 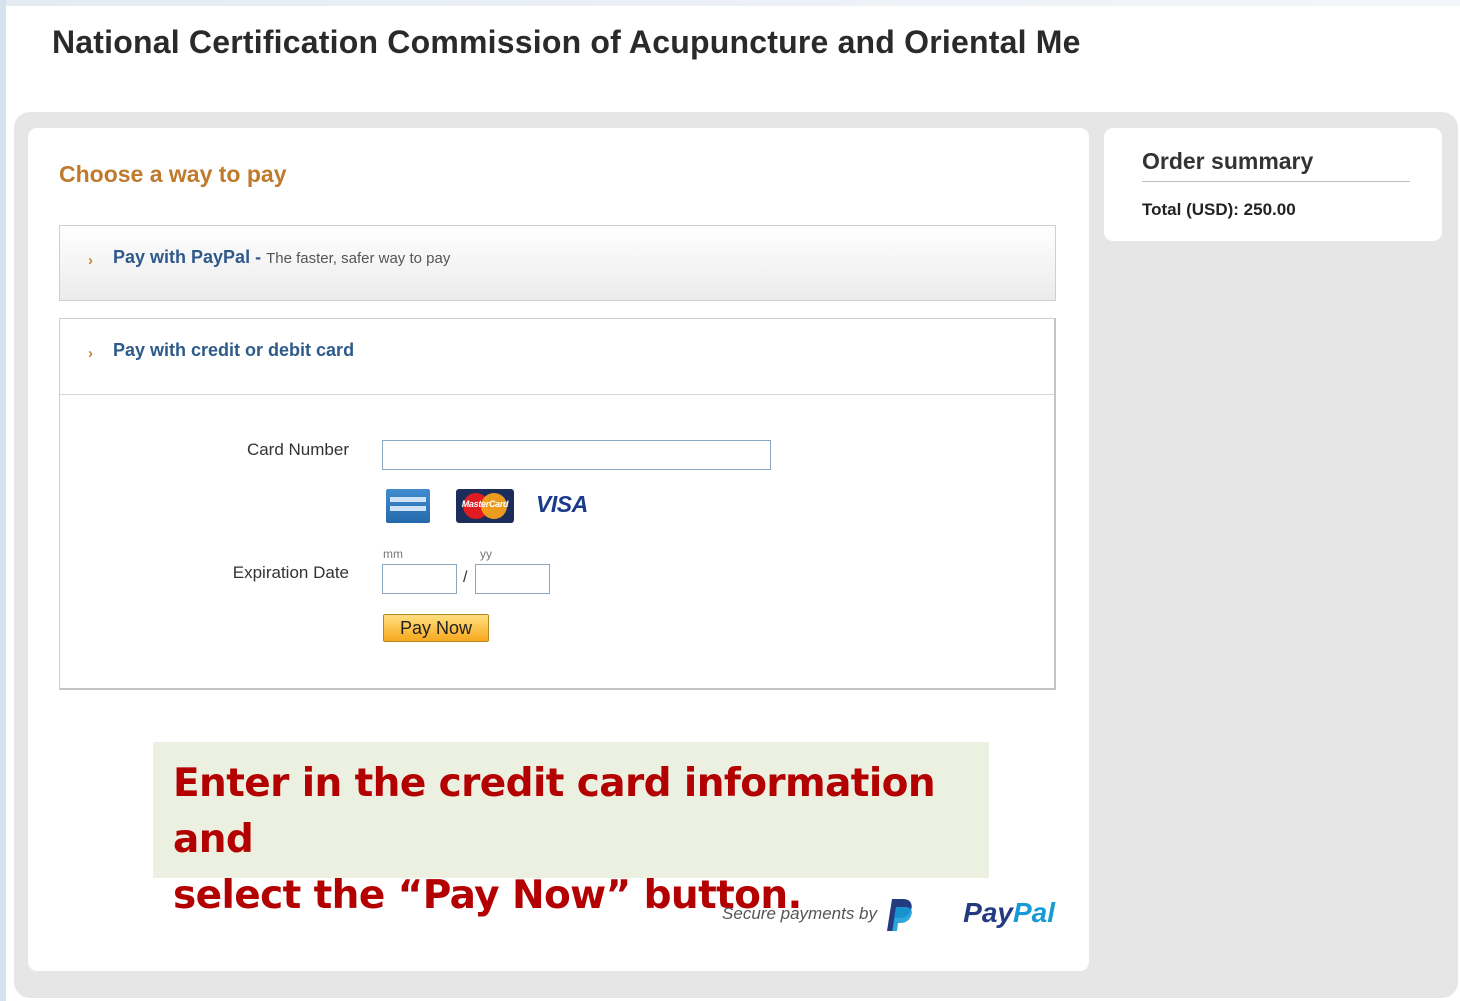 What do you see at coordinates (408, 506) in the screenshot?
I see `amex-logo-icon` at bounding box center [408, 506].